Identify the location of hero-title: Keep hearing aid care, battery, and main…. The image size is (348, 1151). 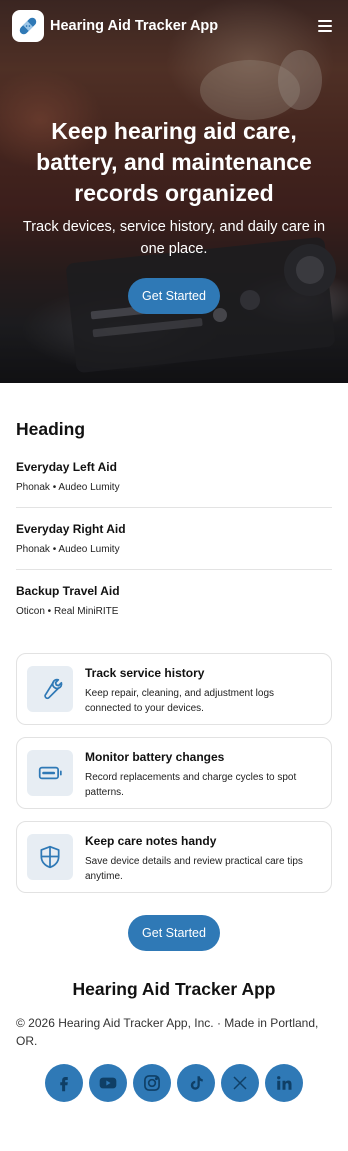
(174, 162).